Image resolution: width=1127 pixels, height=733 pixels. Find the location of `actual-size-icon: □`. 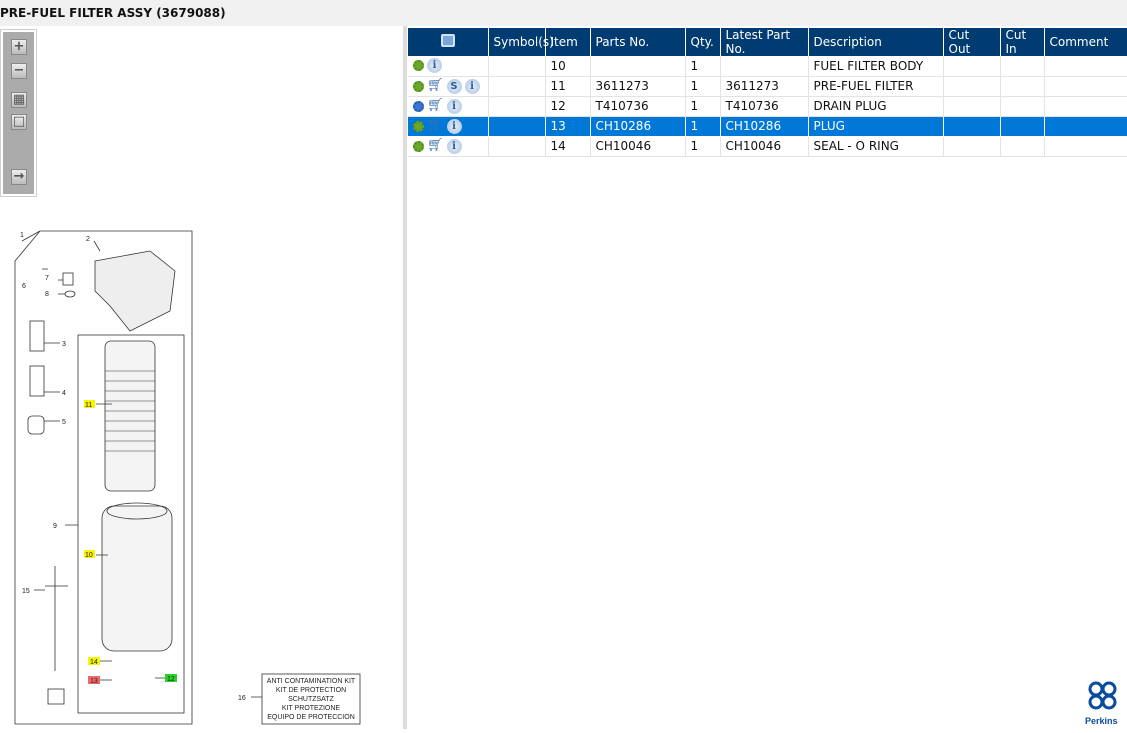

actual-size-icon: □ is located at coordinates (19, 122).